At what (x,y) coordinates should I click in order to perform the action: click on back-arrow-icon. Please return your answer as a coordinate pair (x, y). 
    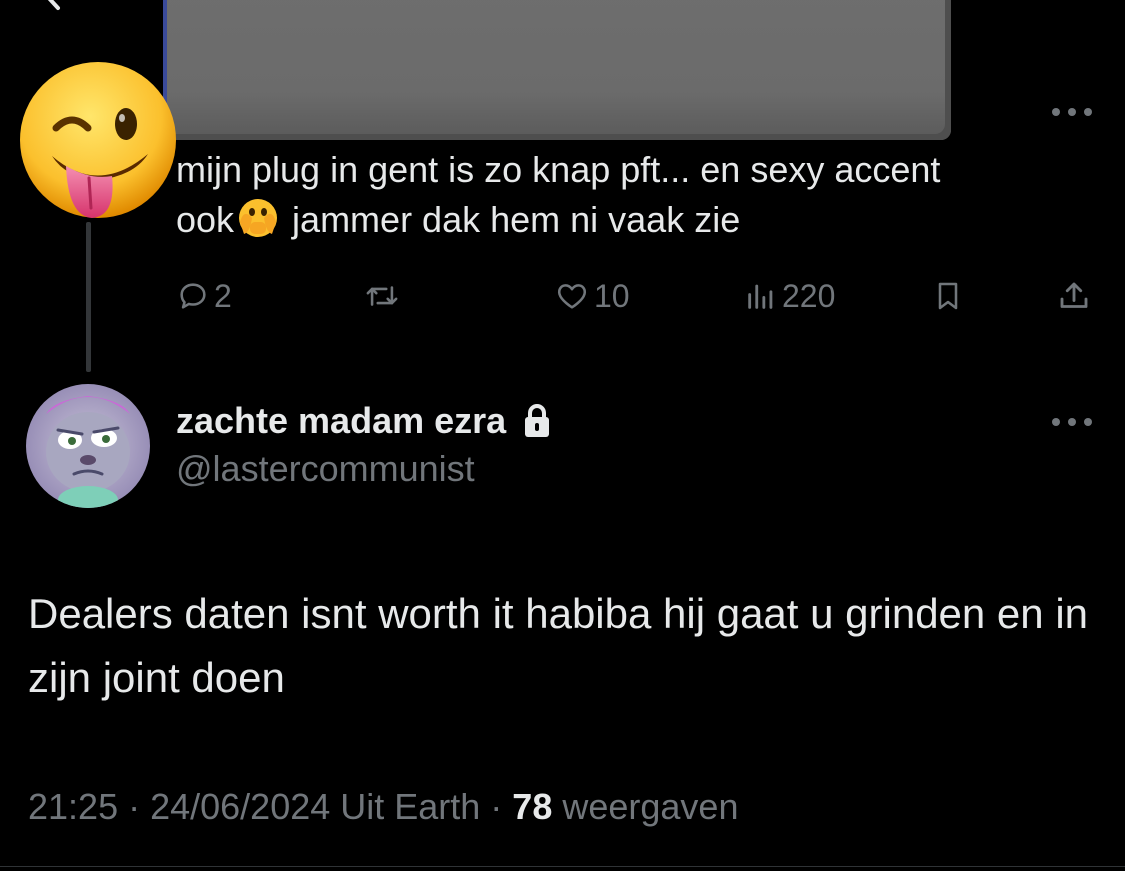
    Looking at the image, I should click on (53, 6).